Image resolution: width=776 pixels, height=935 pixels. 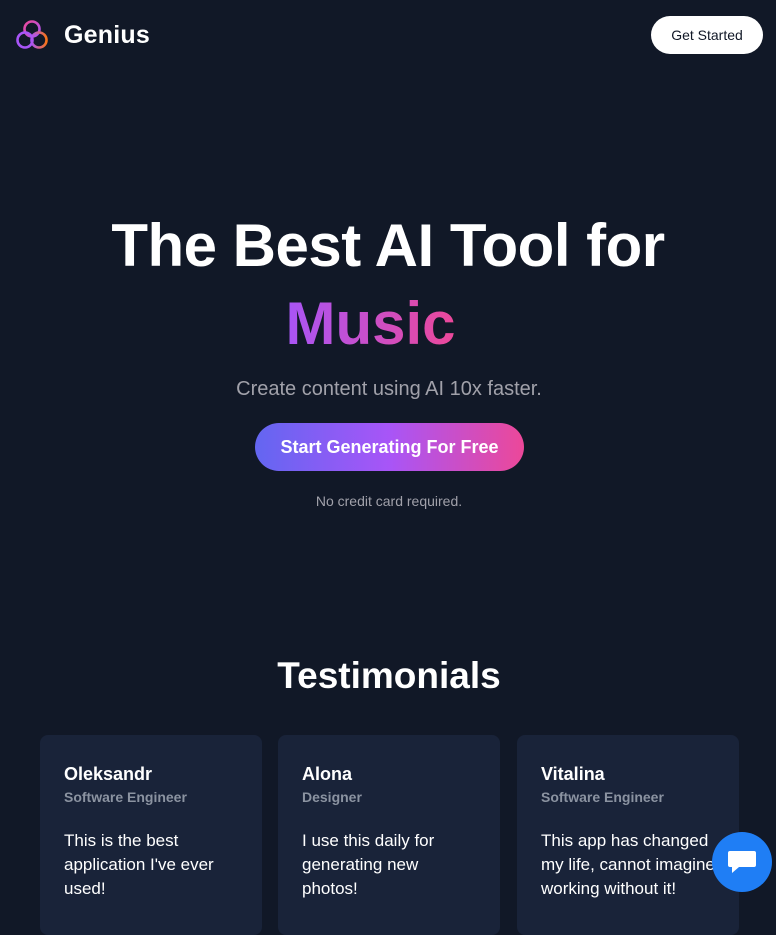 I want to click on get-started-button: Get Started, so click(x=707, y=35).